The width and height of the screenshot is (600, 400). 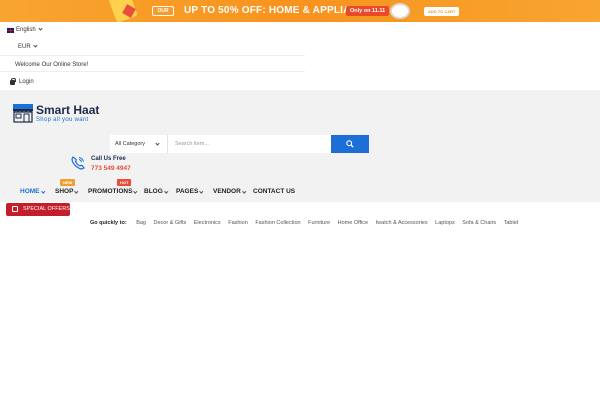 I want to click on search-icon, so click(x=350, y=144).